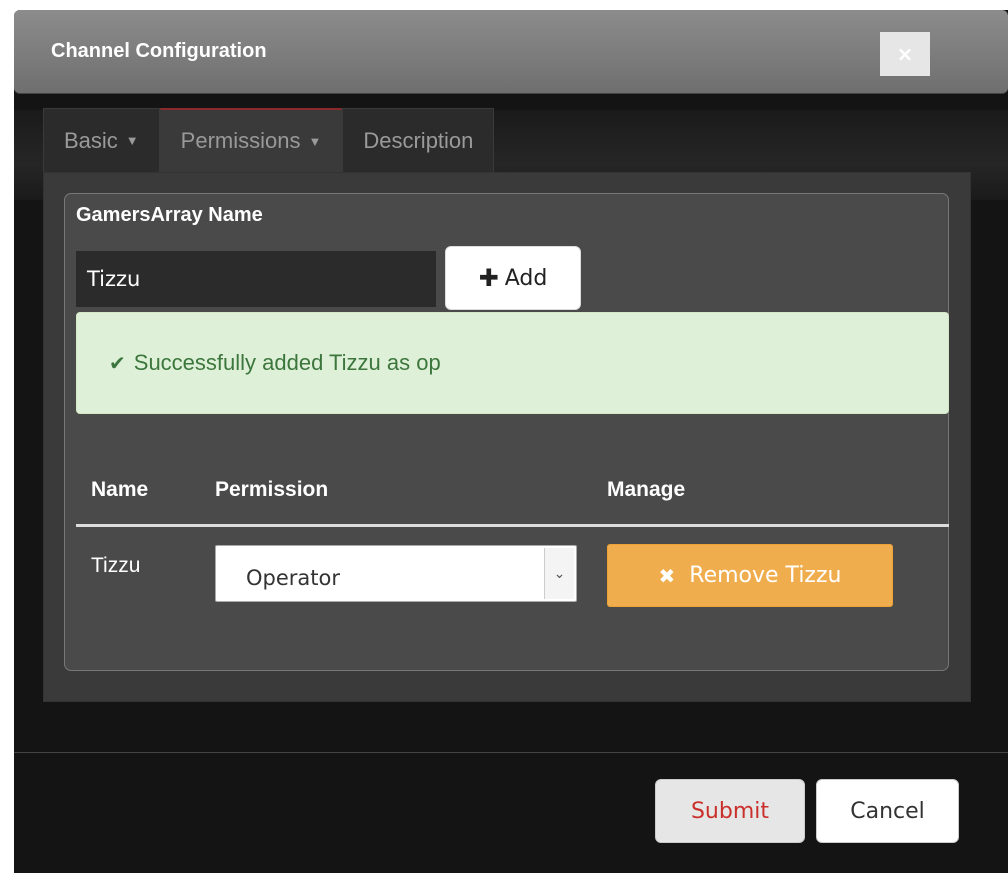 The height and width of the screenshot is (873, 1008). Describe the element at coordinates (512, 363) in the screenshot. I see `success-alert: ✔ Successfully added Tizzu as op` at that location.